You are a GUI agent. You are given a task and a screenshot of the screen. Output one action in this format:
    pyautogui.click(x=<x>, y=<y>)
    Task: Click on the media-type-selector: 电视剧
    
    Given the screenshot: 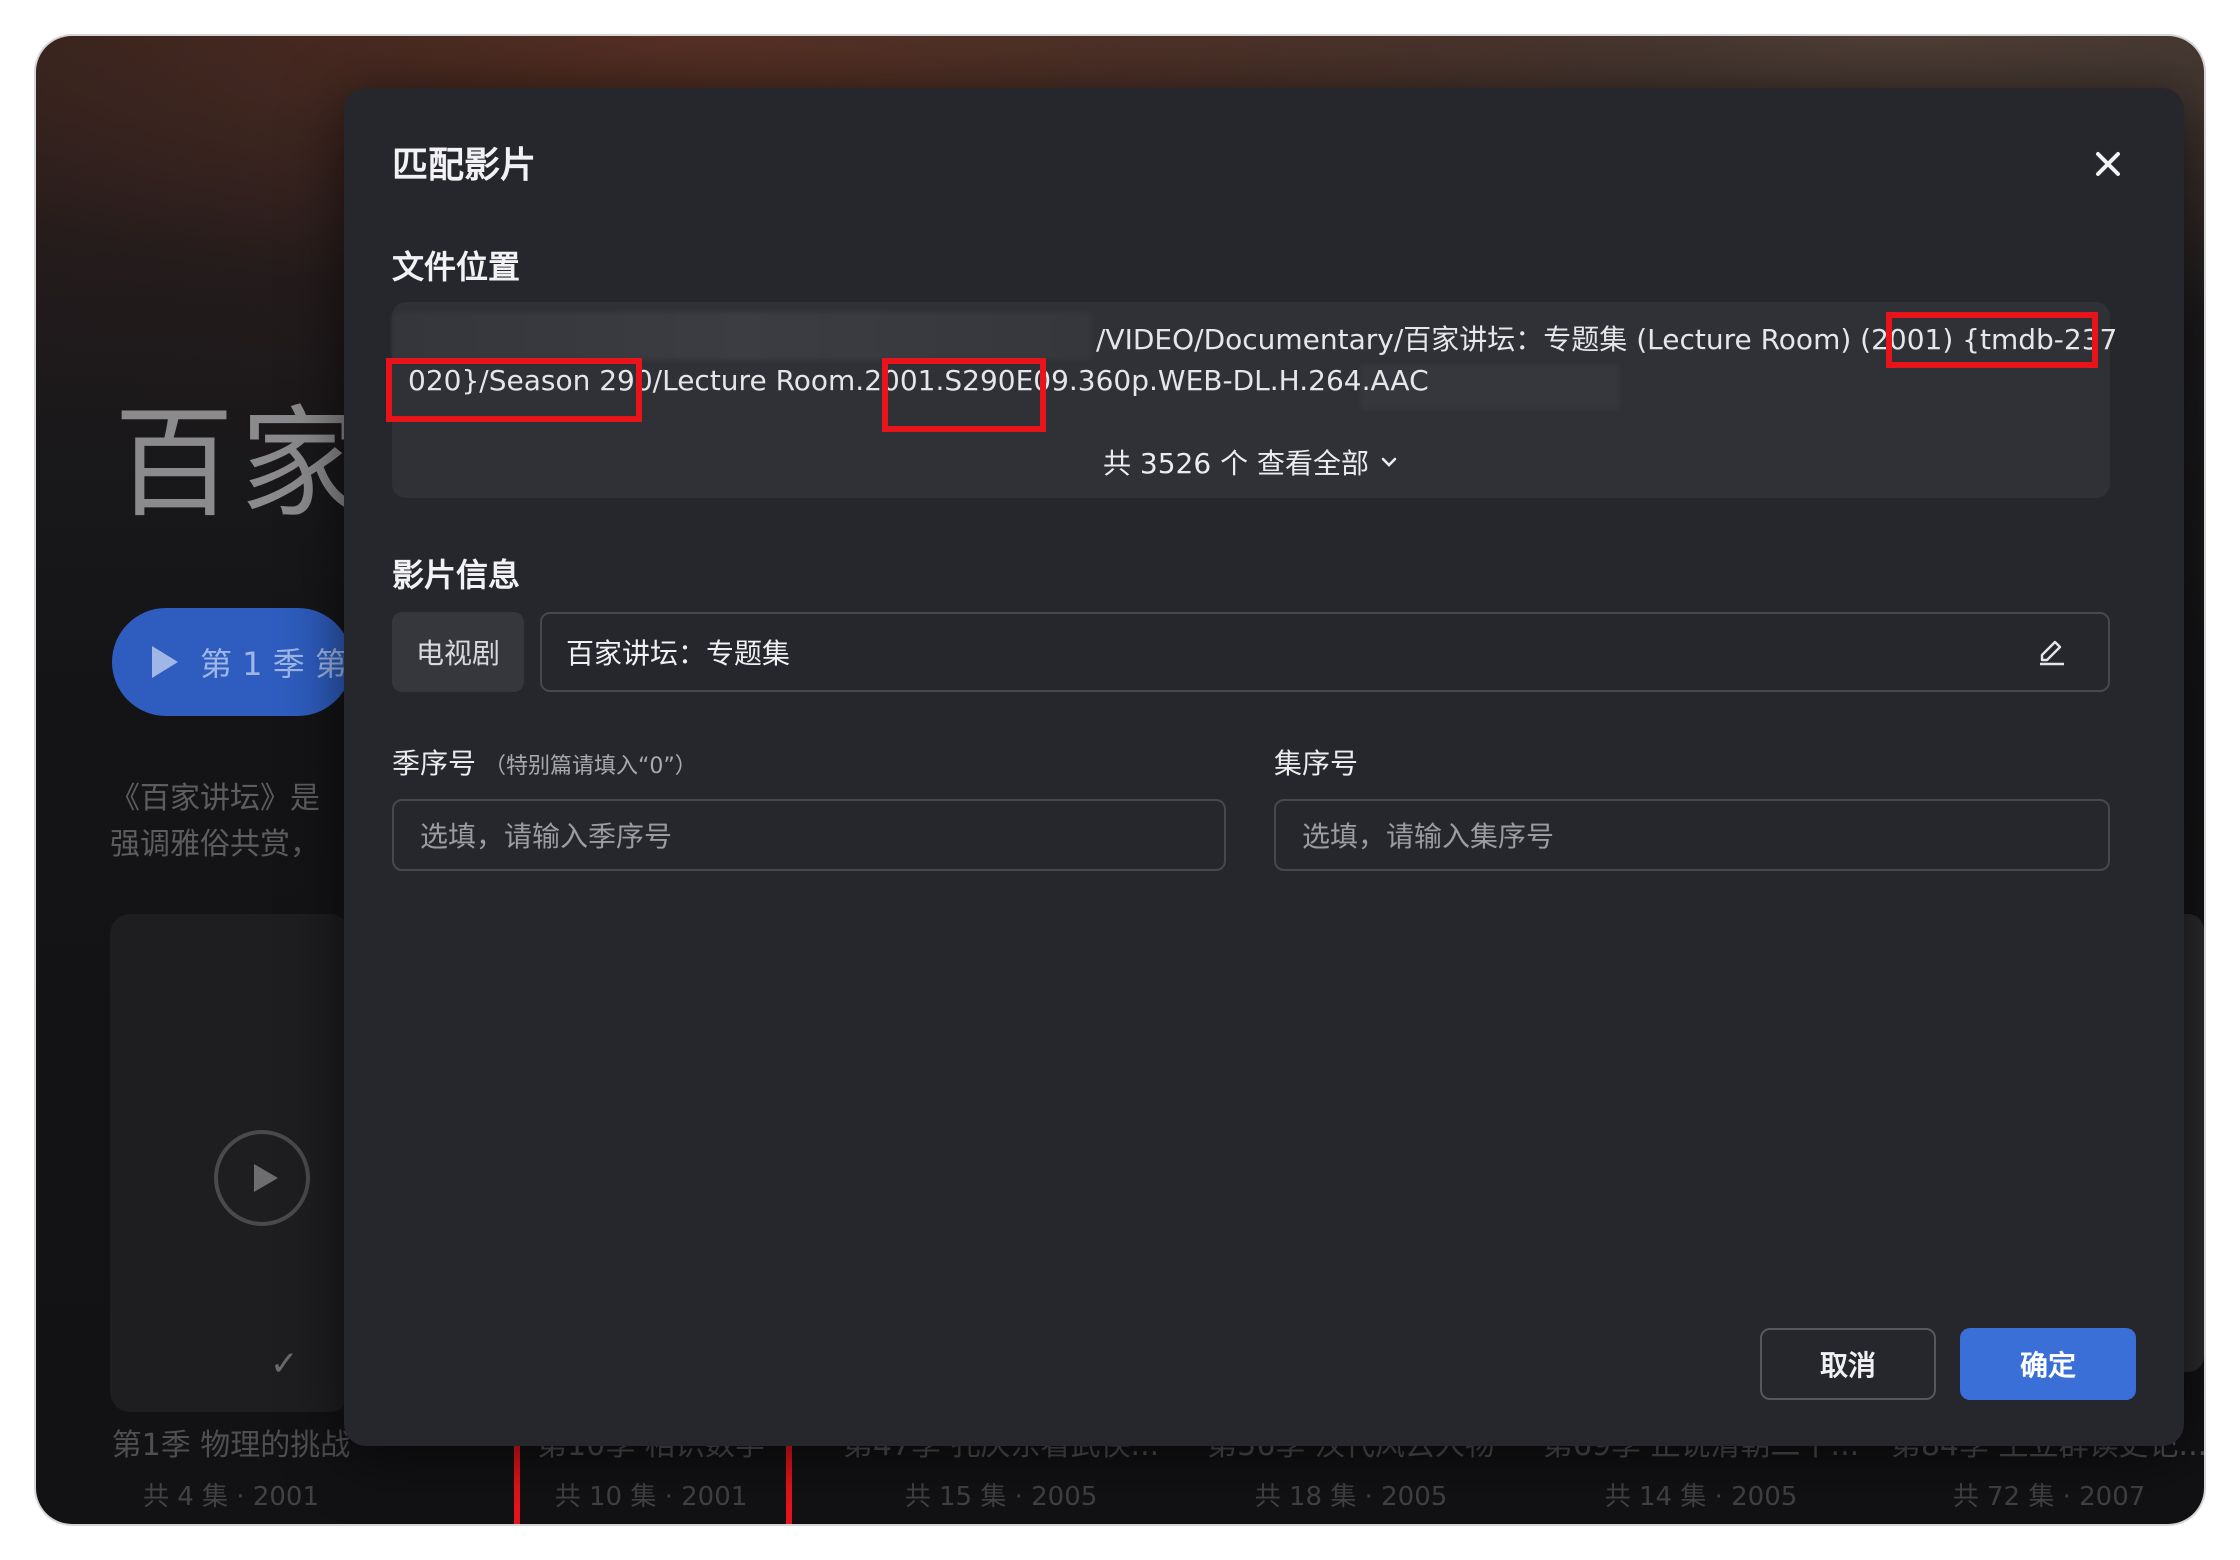 What is the action you would take?
    pyautogui.click(x=458, y=652)
    